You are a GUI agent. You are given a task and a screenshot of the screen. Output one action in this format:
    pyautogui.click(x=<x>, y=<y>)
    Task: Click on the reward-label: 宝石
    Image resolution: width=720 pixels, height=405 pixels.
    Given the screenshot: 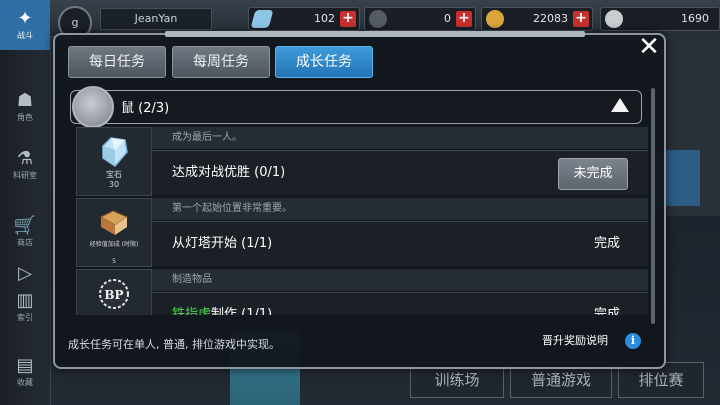 What is the action you would take?
    pyautogui.click(x=114, y=174)
    